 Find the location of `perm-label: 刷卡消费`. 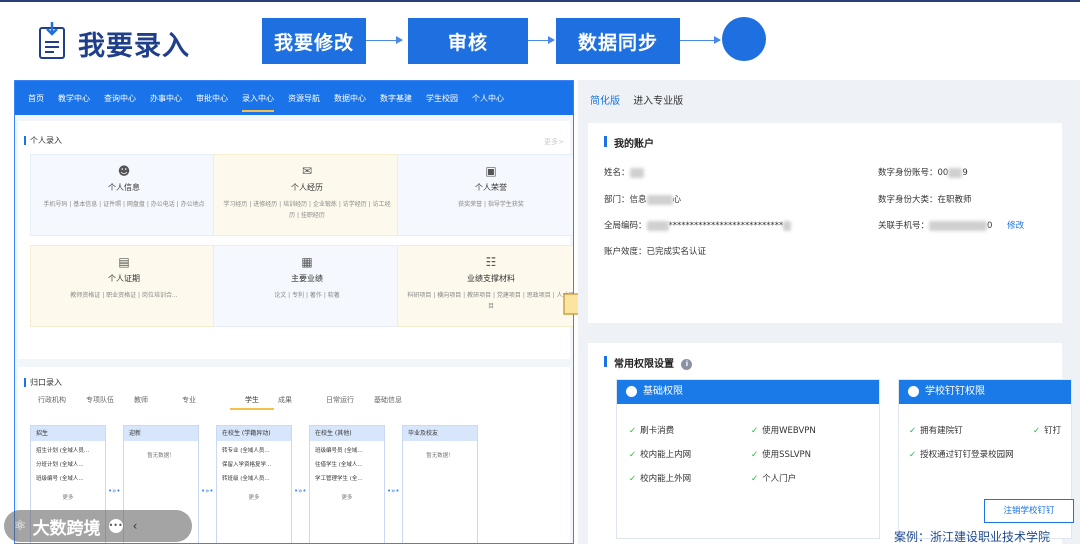

perm-label: 刷卡消费 is located at coordinates (657, 431).